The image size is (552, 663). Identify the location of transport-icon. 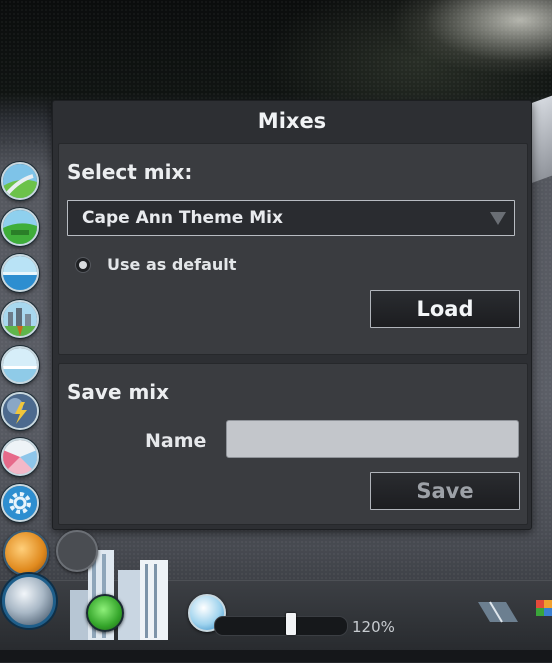
(20, 319).